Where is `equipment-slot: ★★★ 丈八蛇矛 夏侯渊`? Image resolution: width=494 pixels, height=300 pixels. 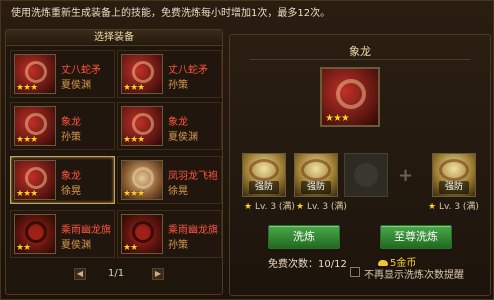
equipment-slot: ★★★ 丈八蛇矛 夏侯渊 is located at coordinates (62, 74).